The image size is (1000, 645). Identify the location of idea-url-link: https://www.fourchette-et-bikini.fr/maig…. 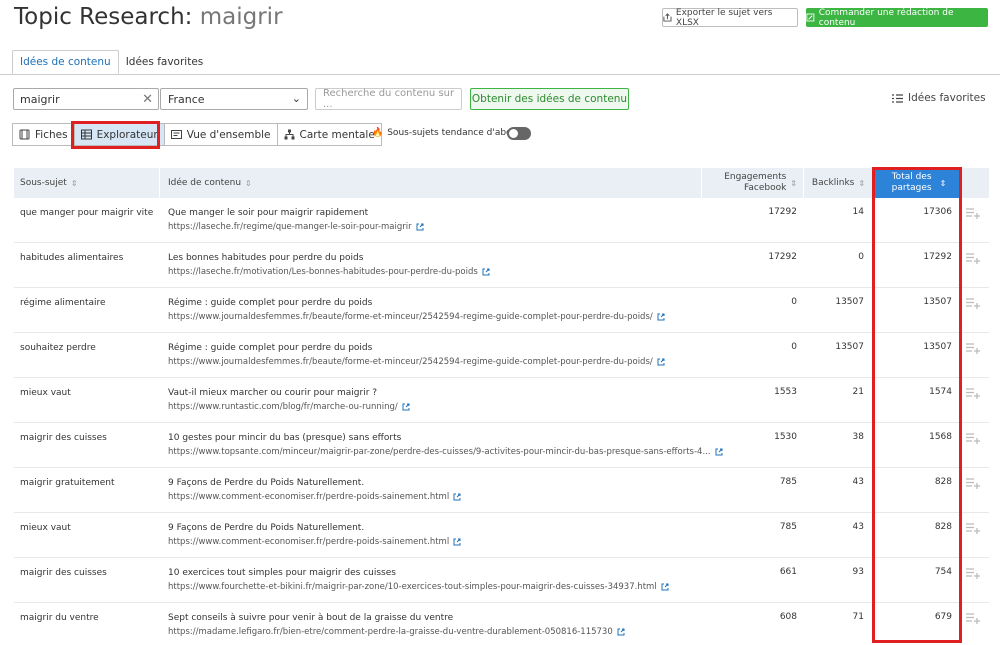
(418, 587).